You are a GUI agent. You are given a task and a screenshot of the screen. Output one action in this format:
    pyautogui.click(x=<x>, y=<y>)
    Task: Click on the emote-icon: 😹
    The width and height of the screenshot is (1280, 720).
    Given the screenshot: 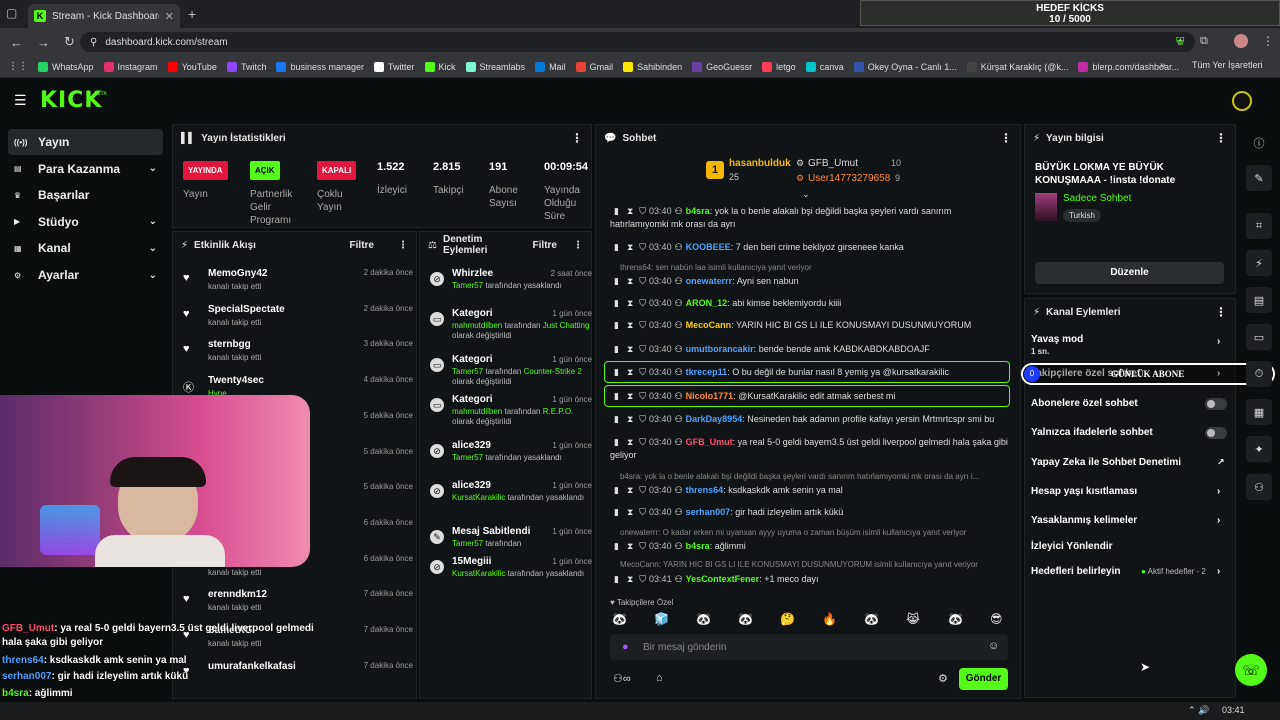 What is the action you would take?
    pyautogui.click(x=913, y=619)
    